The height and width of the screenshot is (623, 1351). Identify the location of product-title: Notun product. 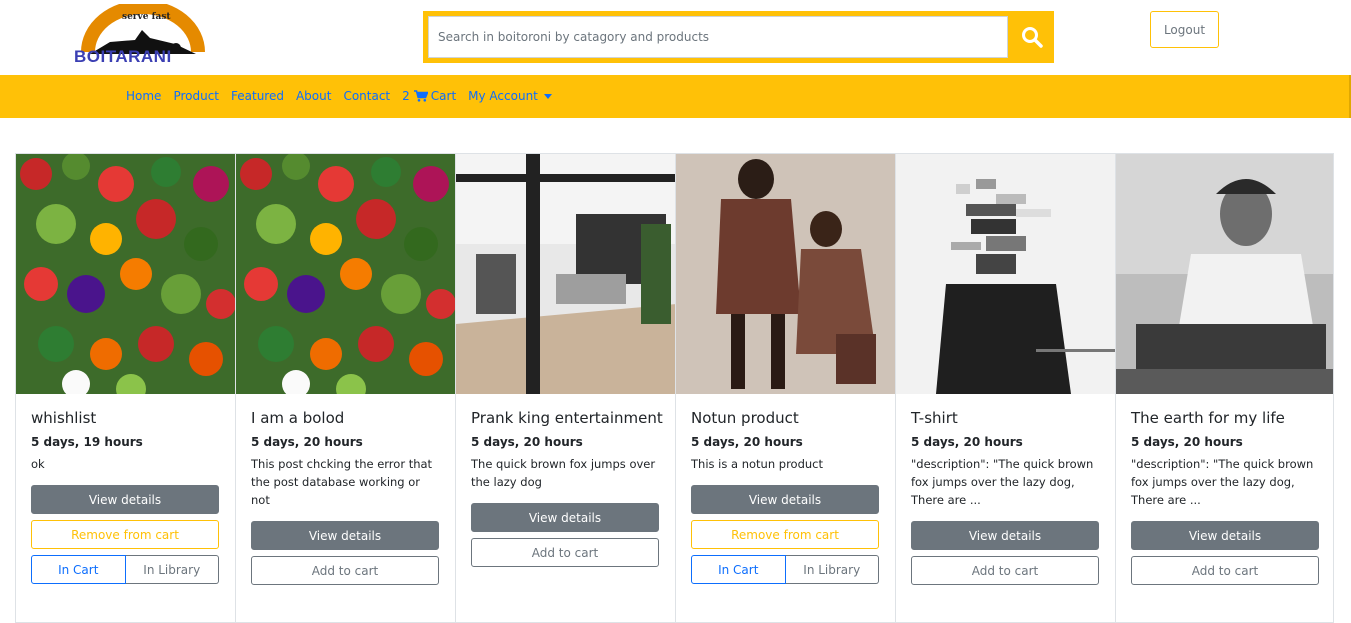
(745, 418).